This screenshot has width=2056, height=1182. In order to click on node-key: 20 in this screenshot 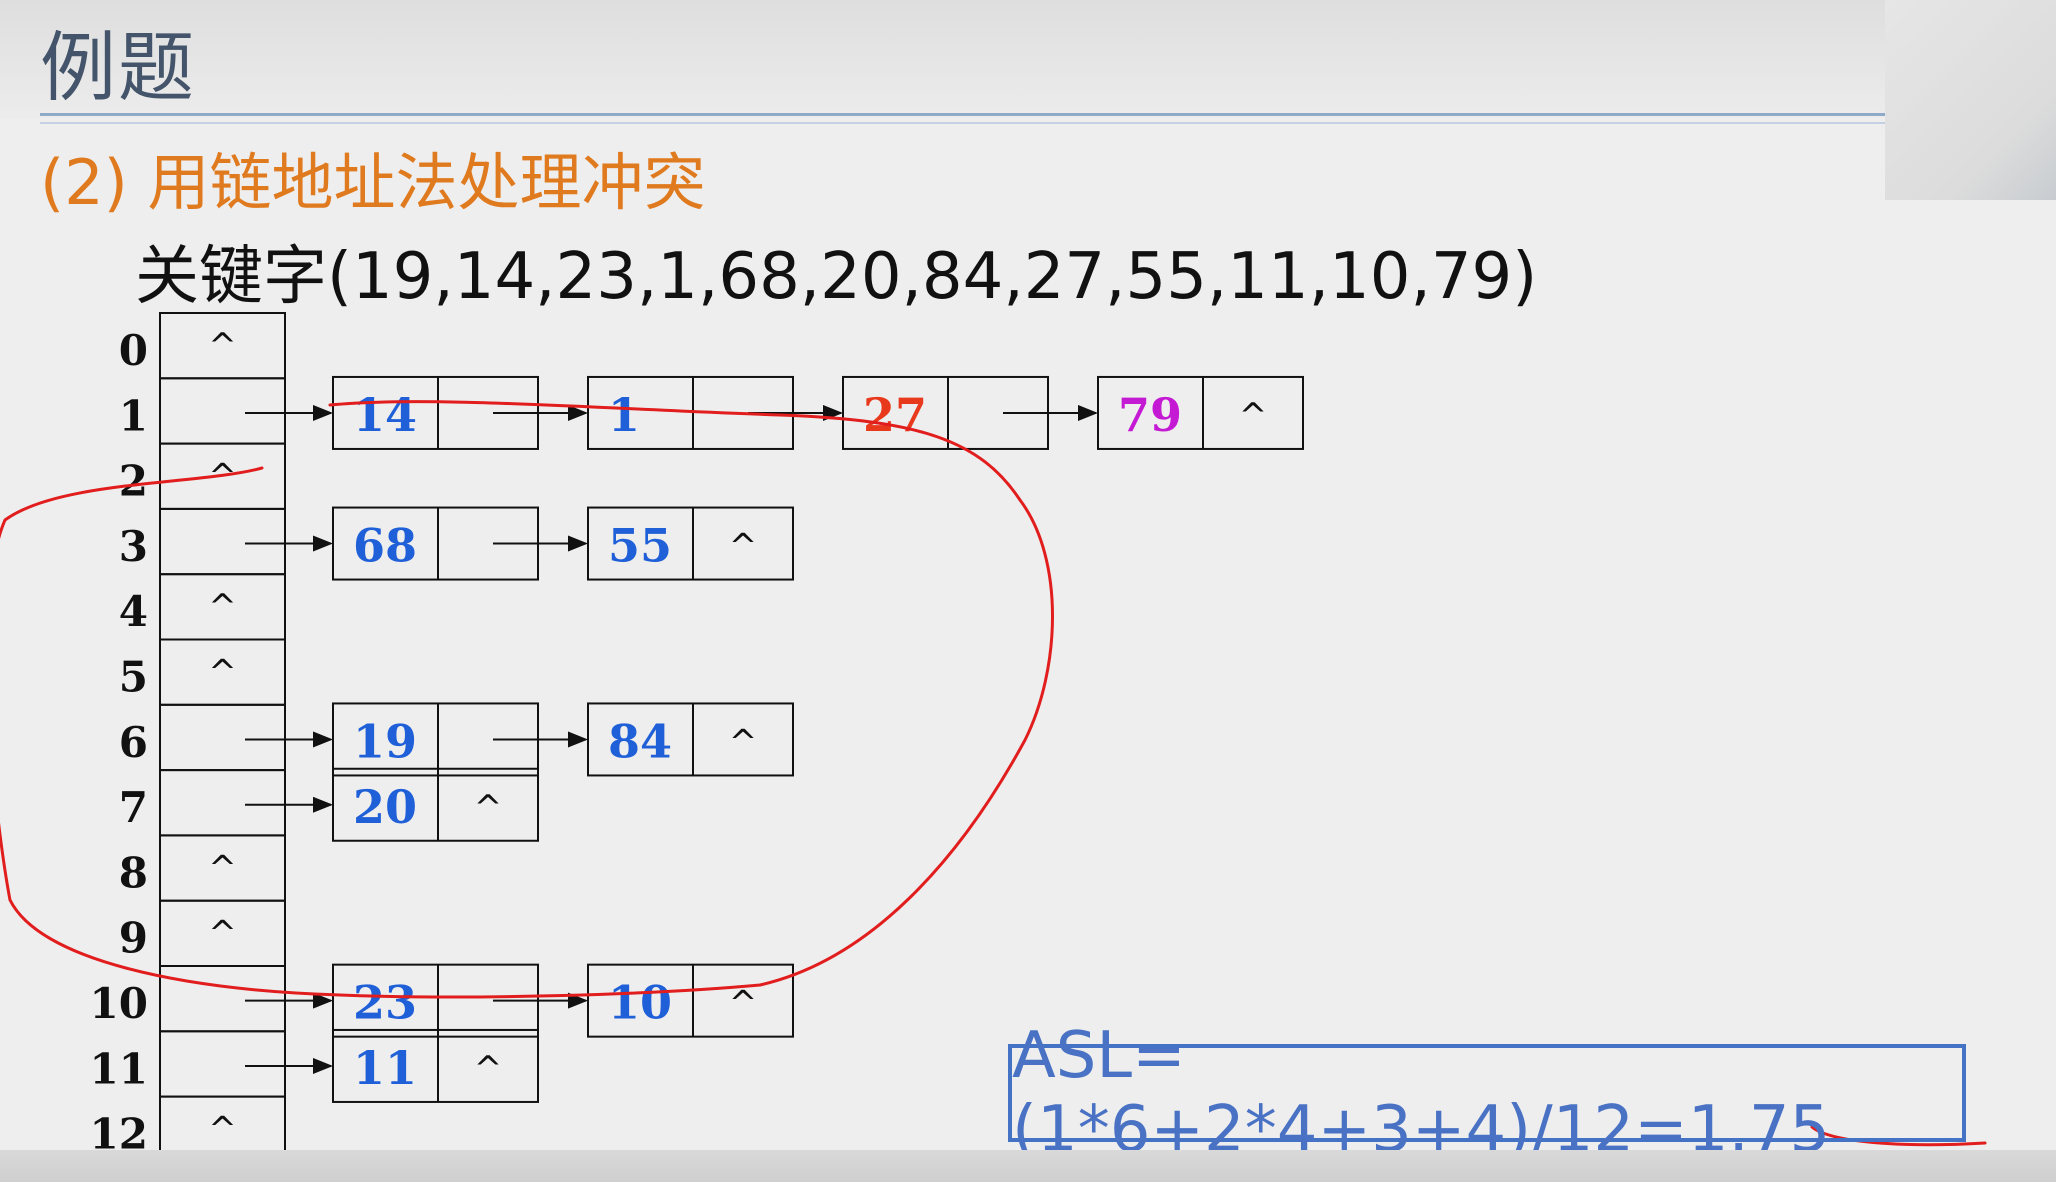, I will do `click(385, 807)`.